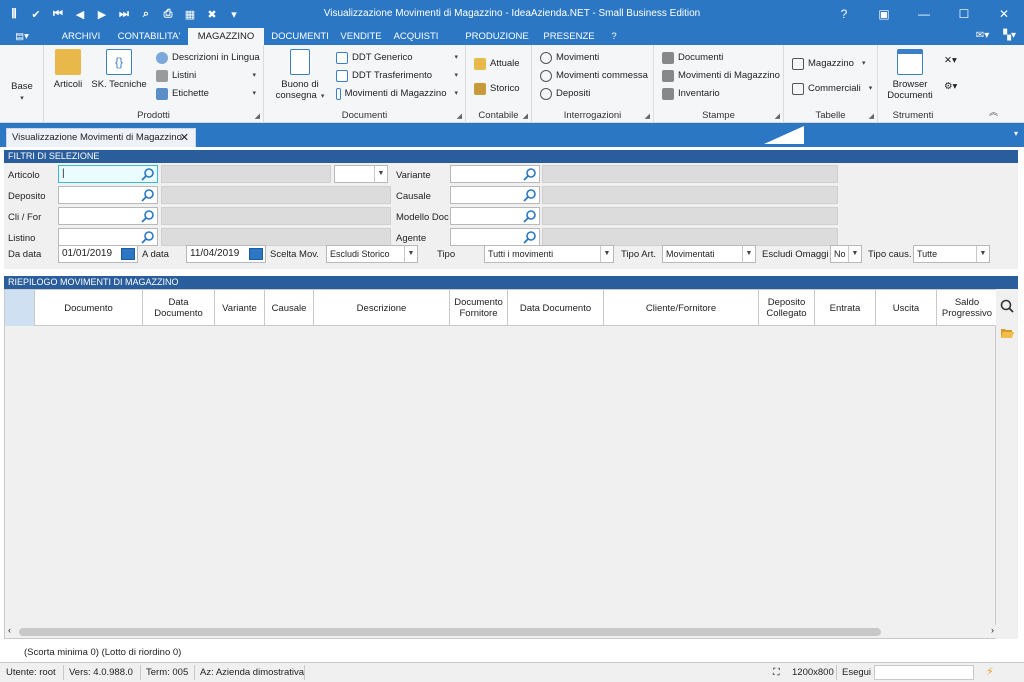  I want to click on tab-list-icon: ▾, so click(1016, 133).